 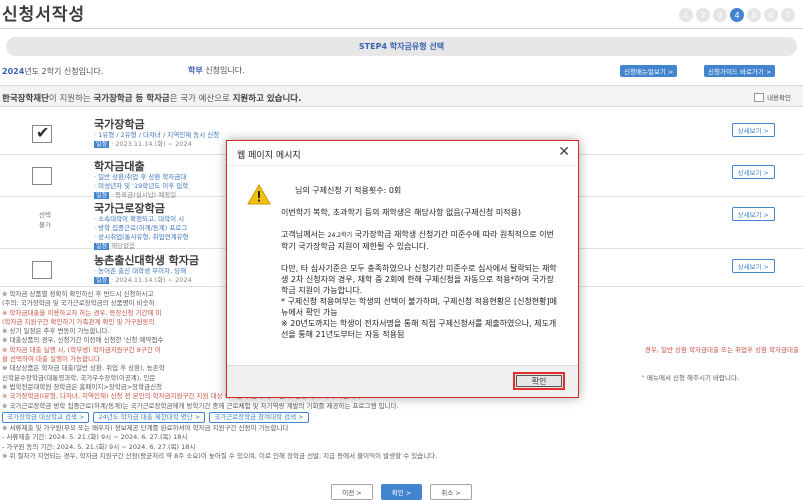 I want to click on dialog-text: 고객님께서는, so click(x=304, y=234).